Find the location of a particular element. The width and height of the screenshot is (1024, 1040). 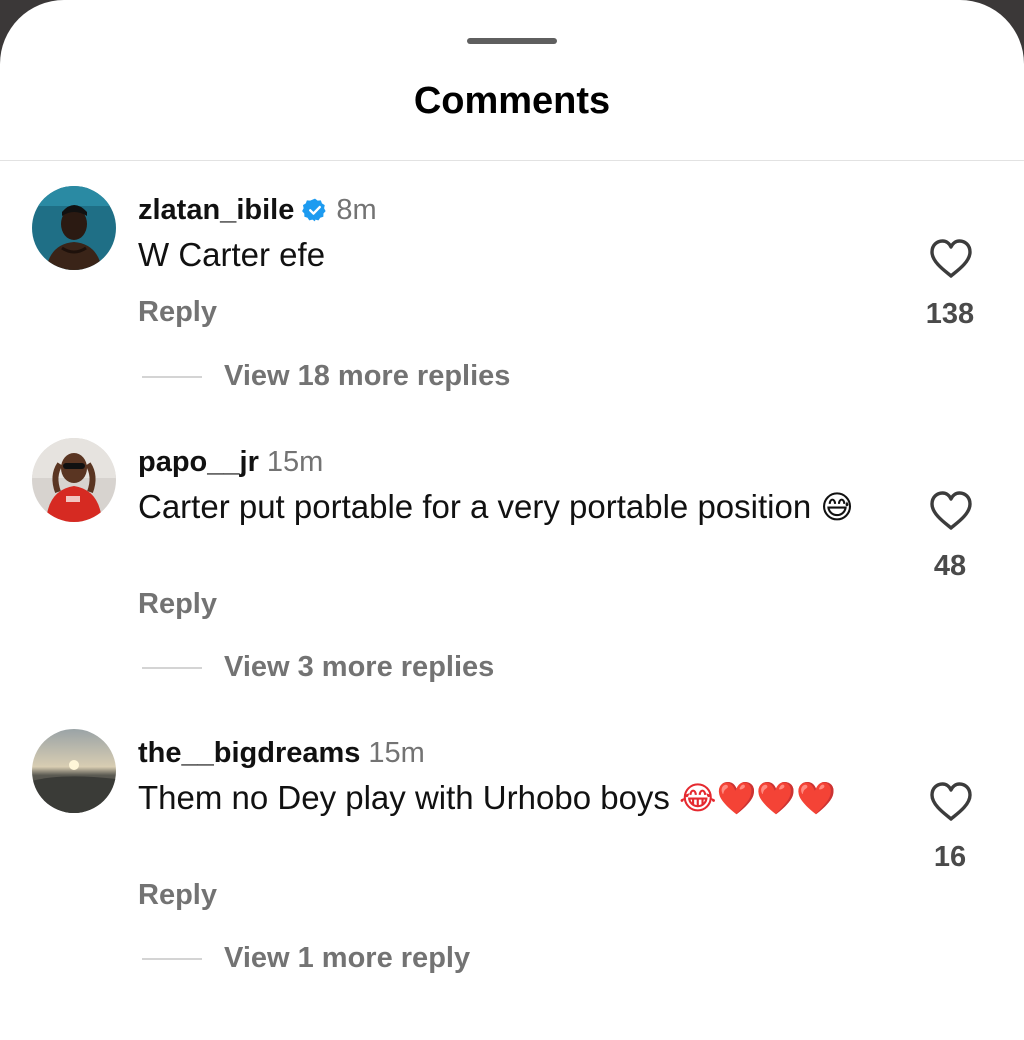

comment-username: papo__jr is located at coordinates (198, 462).